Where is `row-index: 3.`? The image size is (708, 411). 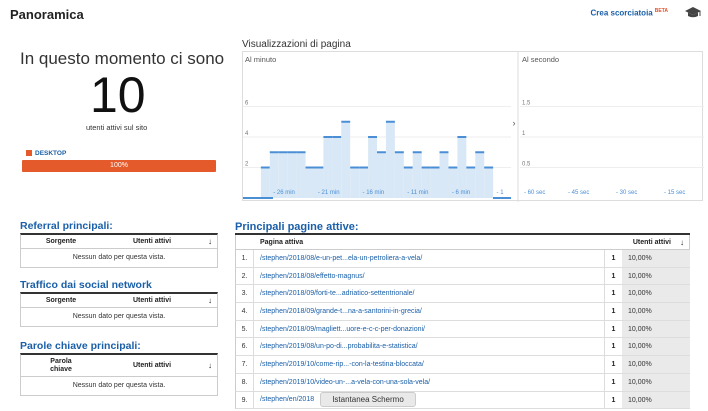 row-index: 3. is located at coordinates (245, 294).